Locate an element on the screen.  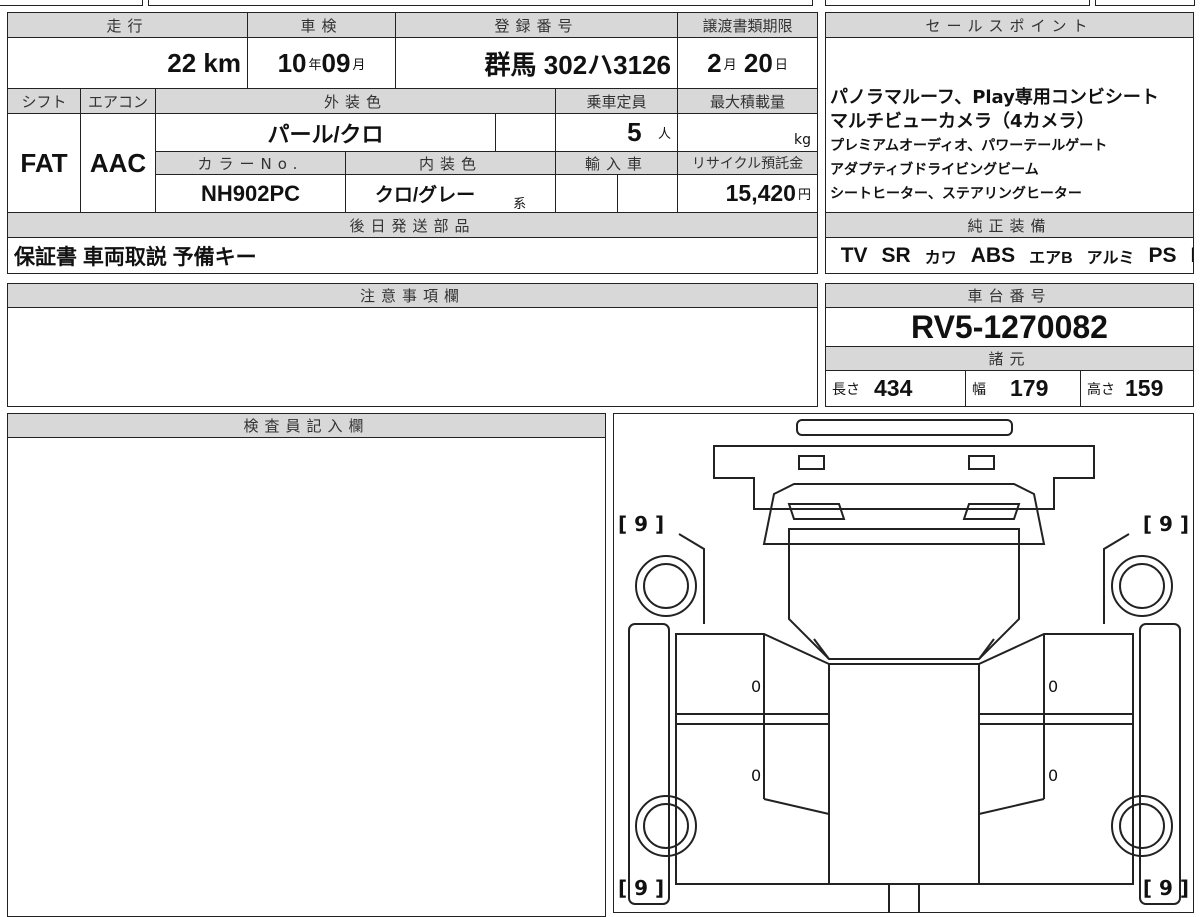
transfer-deadline-header: 譲渡書類期限 is located at coordinates (747, 25).